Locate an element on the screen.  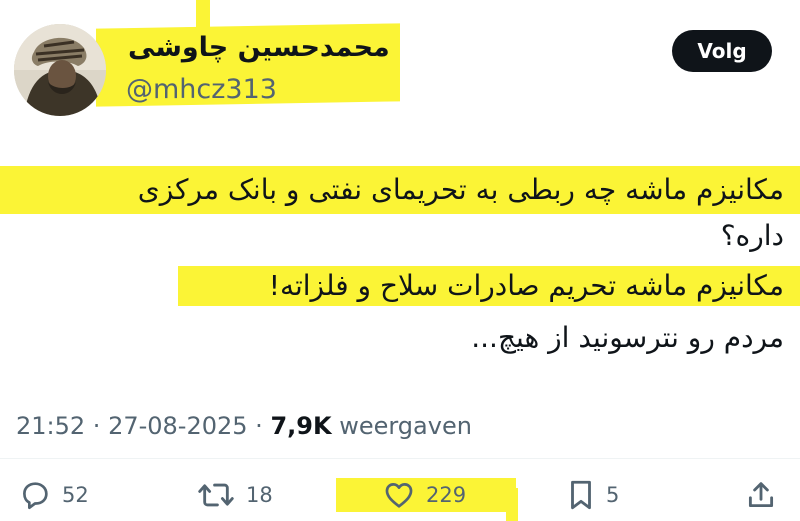
tweet-text-line-2: داره؟ is located at coordinates (752, 235).